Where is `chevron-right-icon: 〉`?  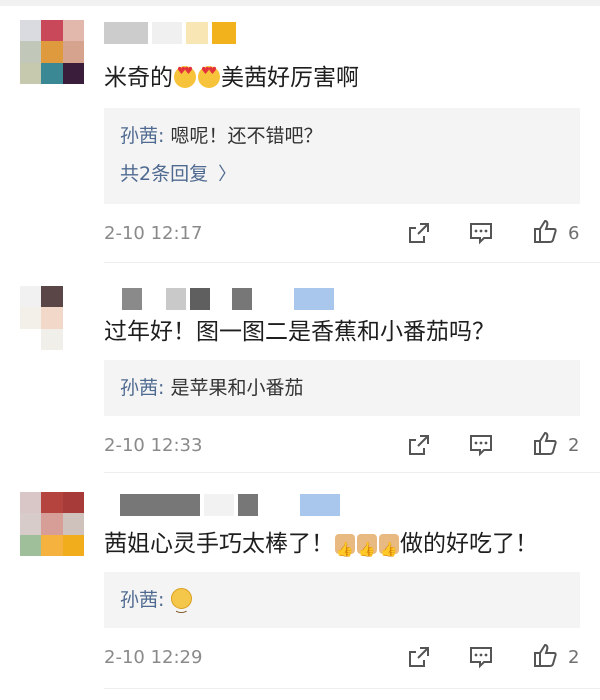
chevron-right-icon: 〉 is located at coordinates (227, 174).